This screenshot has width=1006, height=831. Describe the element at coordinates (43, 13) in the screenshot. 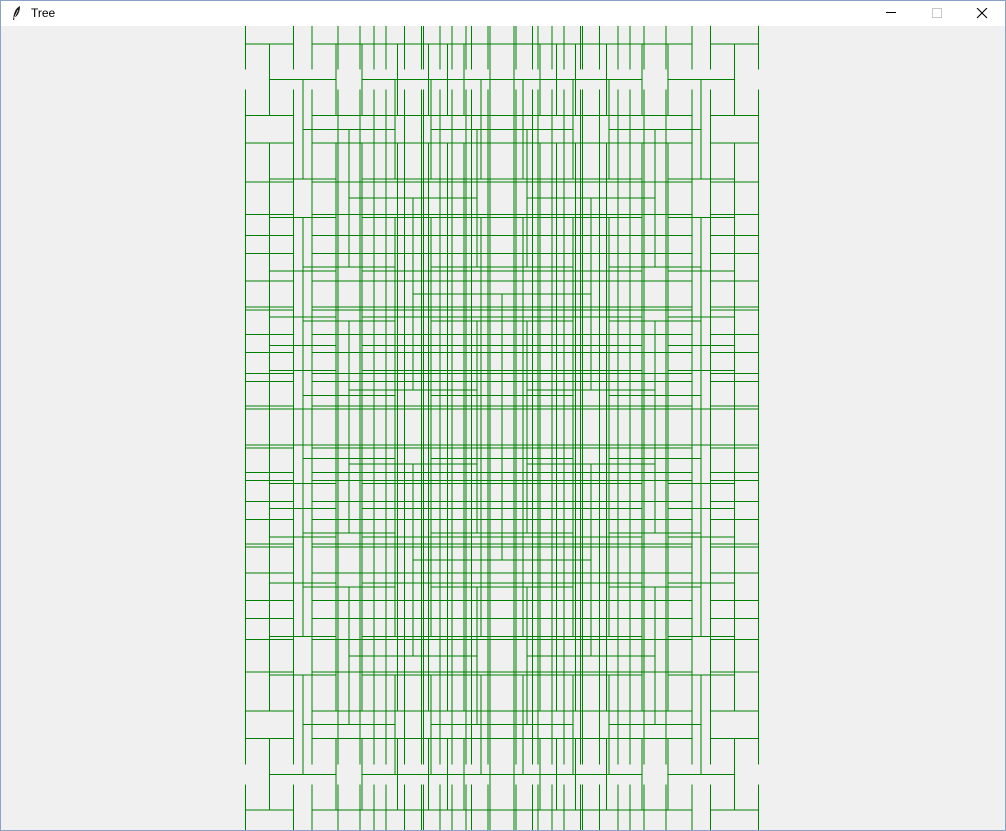

I see `window-title: Tree` at that location.